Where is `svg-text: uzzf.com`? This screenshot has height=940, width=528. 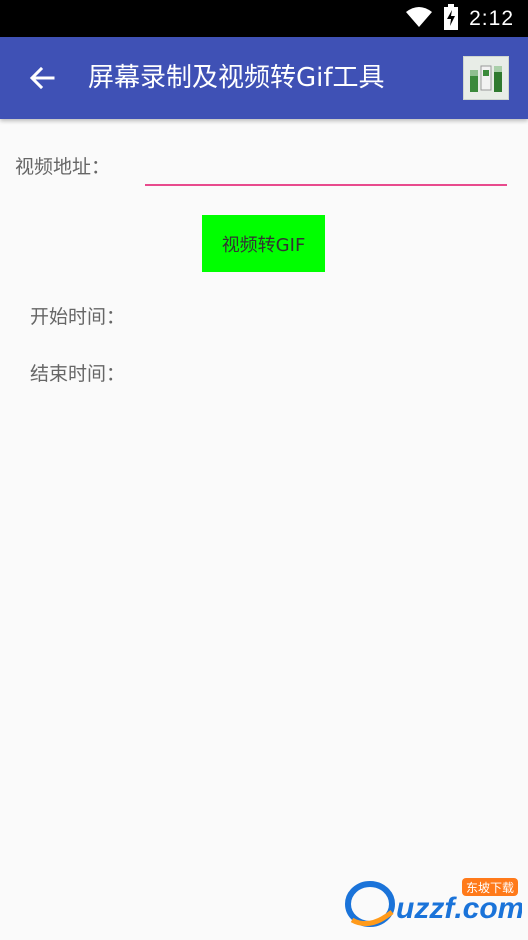 svg-text: uzzf.com is located at coordinates (459, 908).